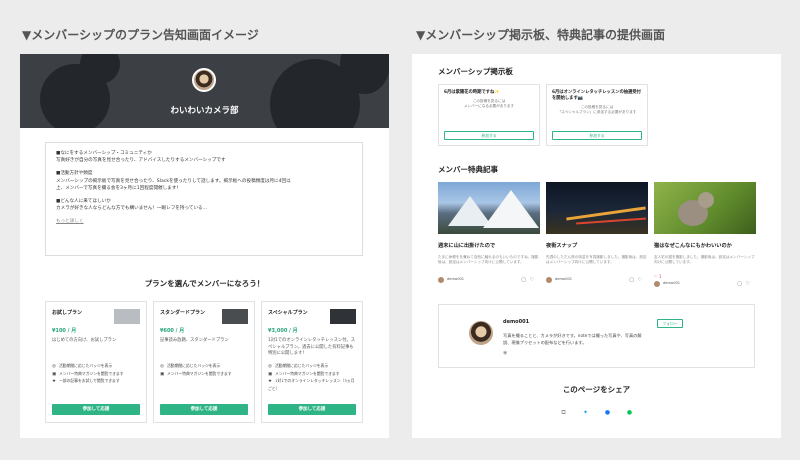 This screenshot has height=460, width=800. What do you see at coordinates (204, 111) in the screenshot?
I see `group-name: わいわいカメラ部` at bounding box center [204, 111].